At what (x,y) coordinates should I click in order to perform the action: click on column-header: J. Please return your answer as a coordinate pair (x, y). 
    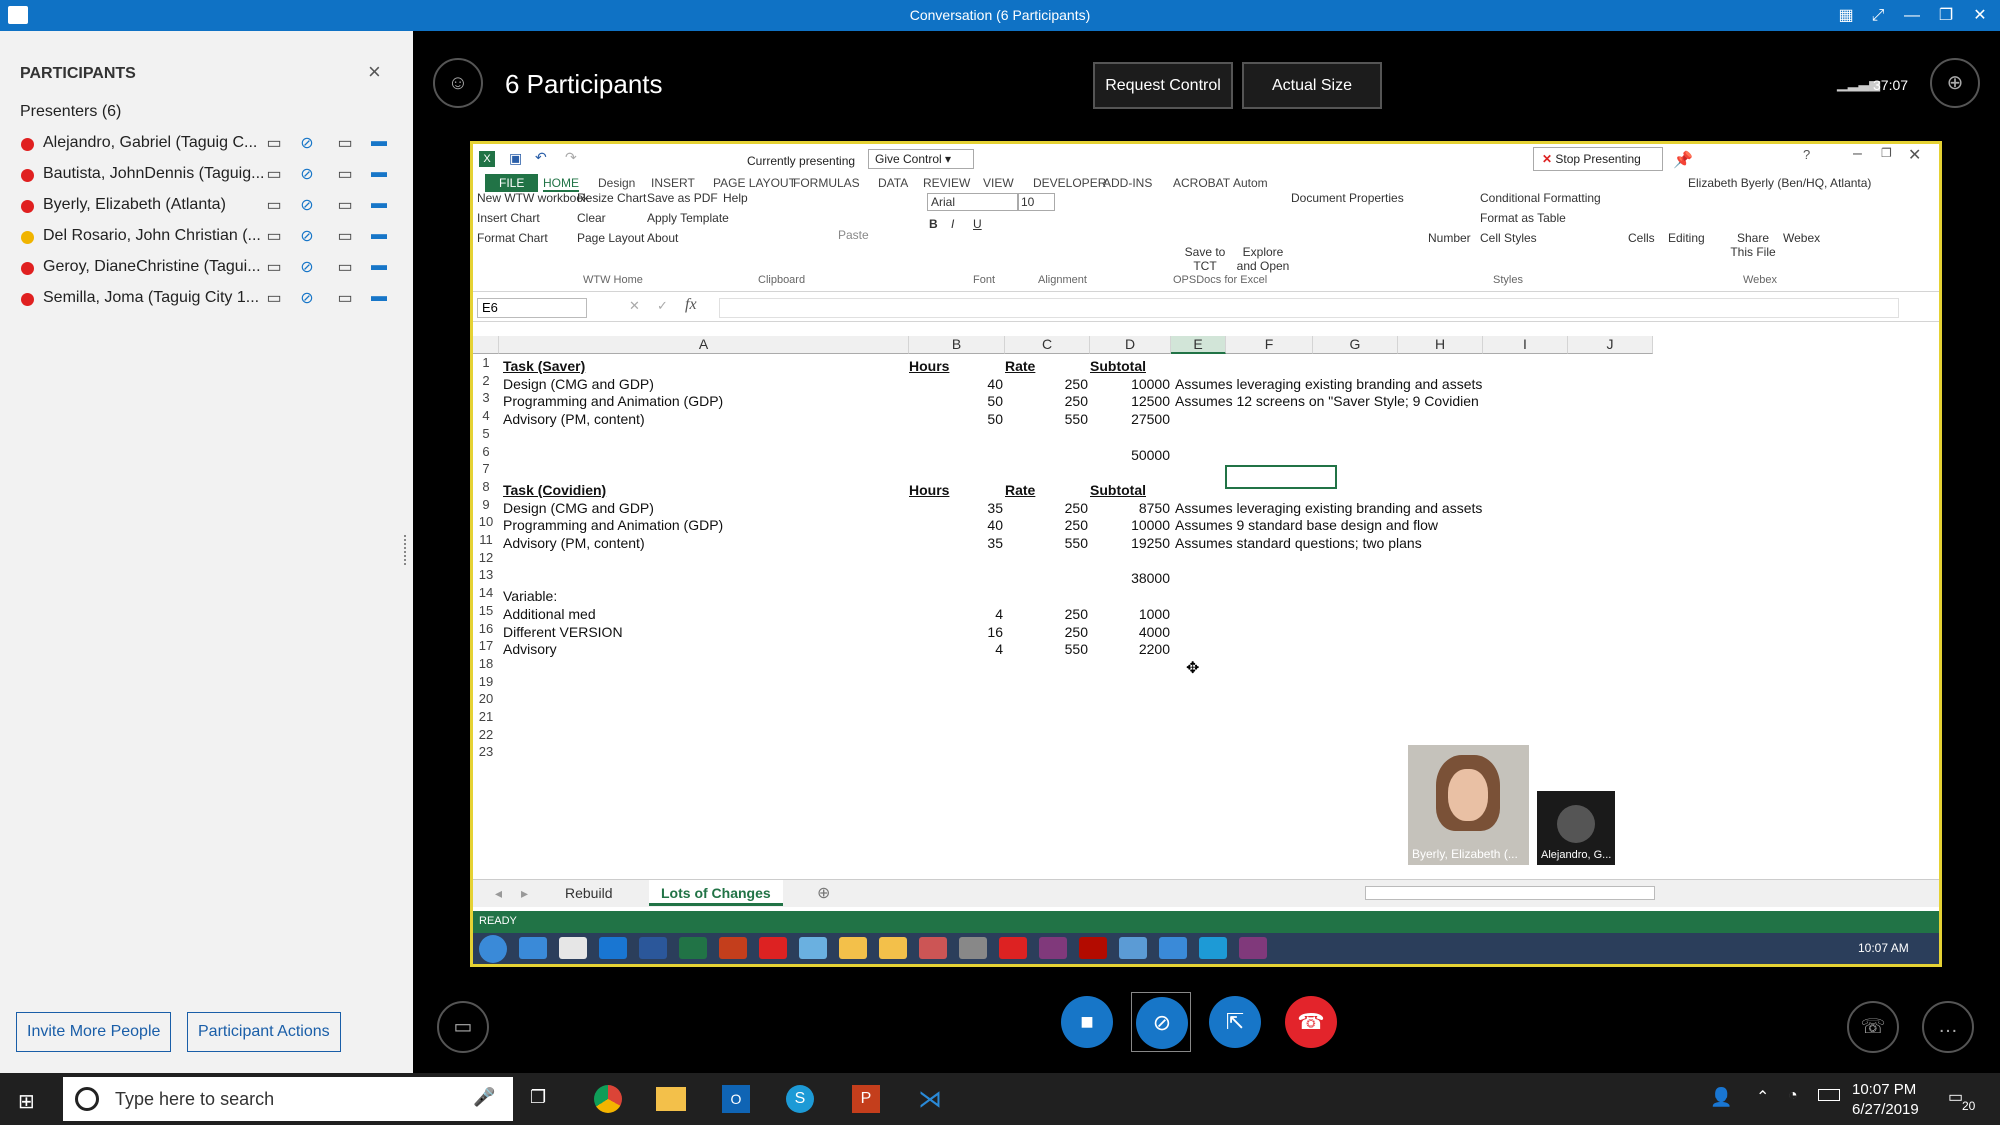
    Looking at the image, I should click on (1610, 345).